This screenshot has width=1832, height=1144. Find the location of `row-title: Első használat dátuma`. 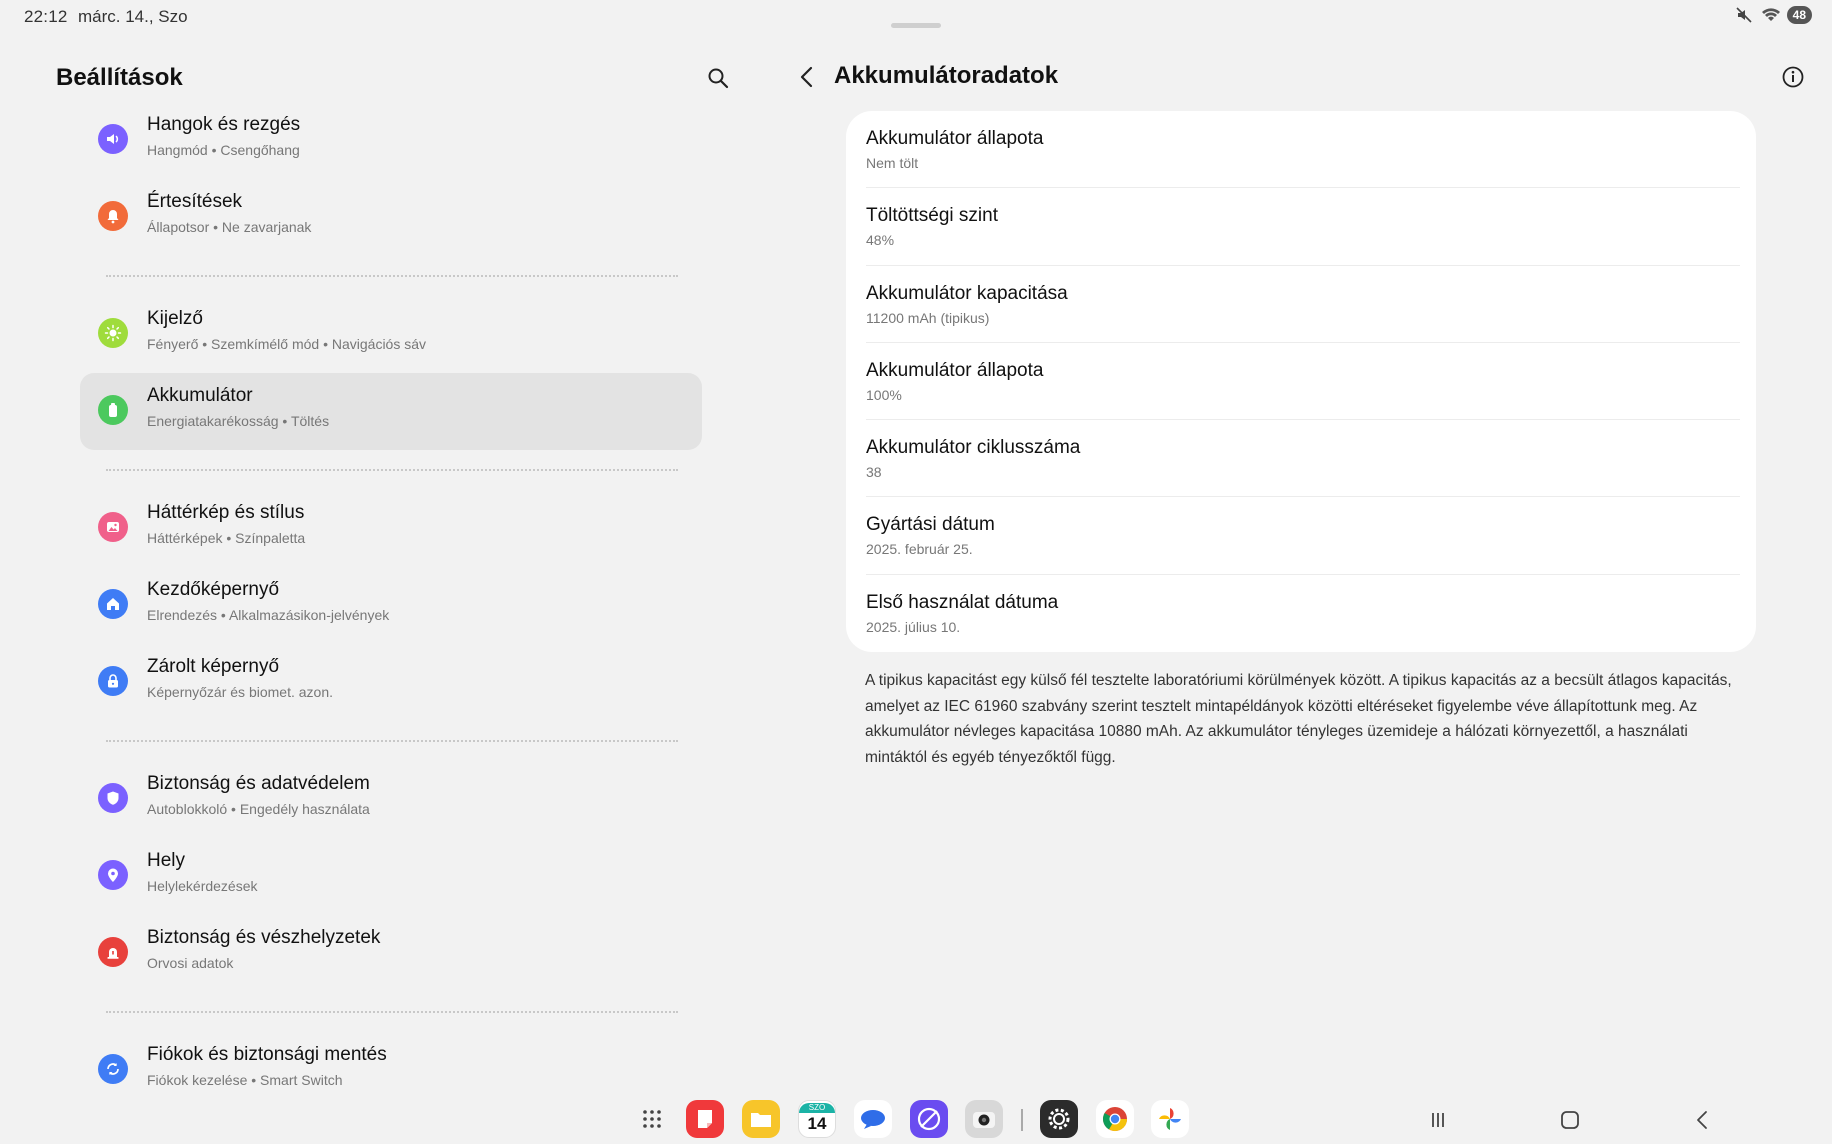

row-title: Első használat dátuma is located at coordinates (962, 602).